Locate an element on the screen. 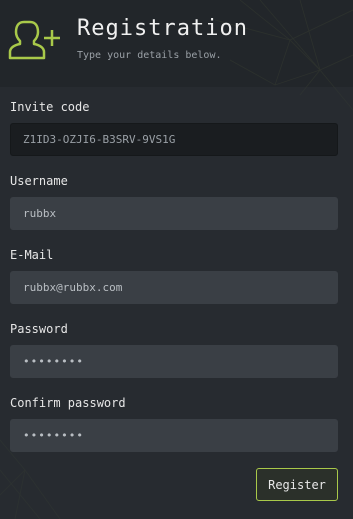 Image resolution: width=353 pixels, height=519 pixels. email-label: E-Mail is located at coordinates (32, 255).